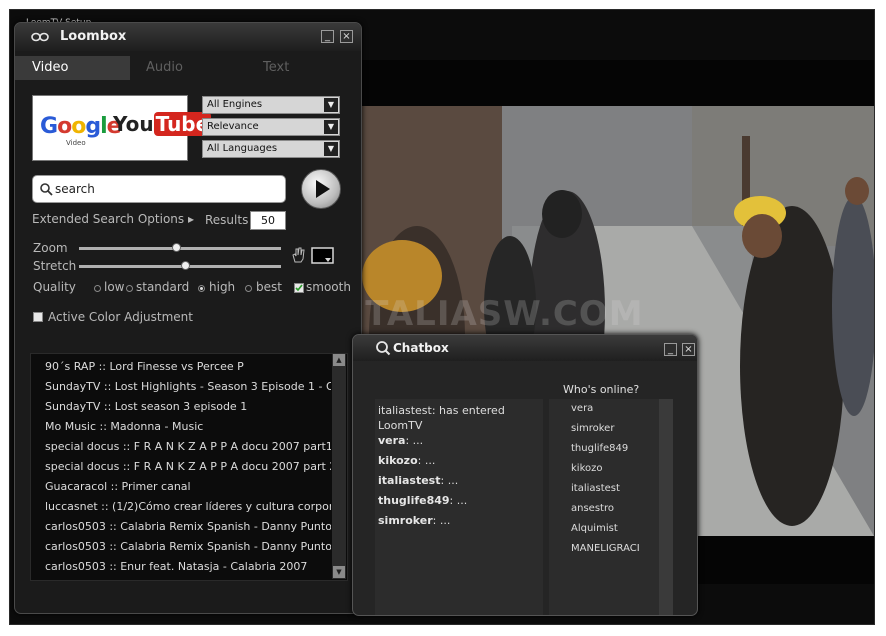 This screenshot has height=636, width=886. Describe the element at coordinates (201, 288) in the screenshot. I see `quality-high-radio` at that location.